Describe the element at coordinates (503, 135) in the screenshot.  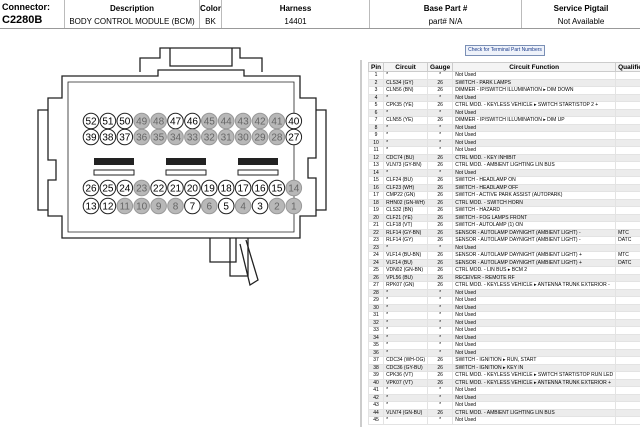
I see `table-row: 9 * * Not Used` at that location.